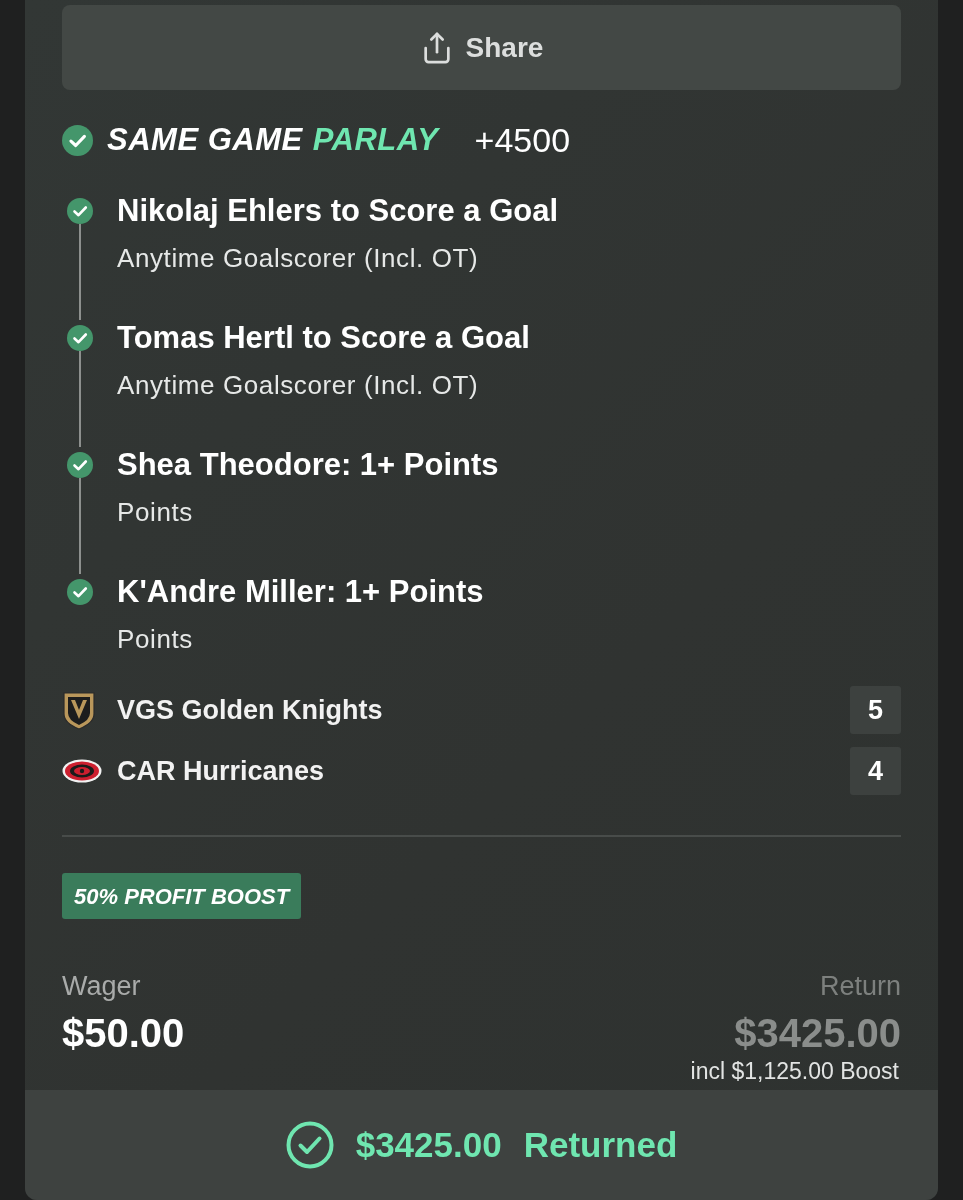 This screenshot has height=1200, width=963. Describe the element at coordinates (300, 592) in the screenshot. I see `selection-title: K'Andre Miller: 1+ Points` at that location.